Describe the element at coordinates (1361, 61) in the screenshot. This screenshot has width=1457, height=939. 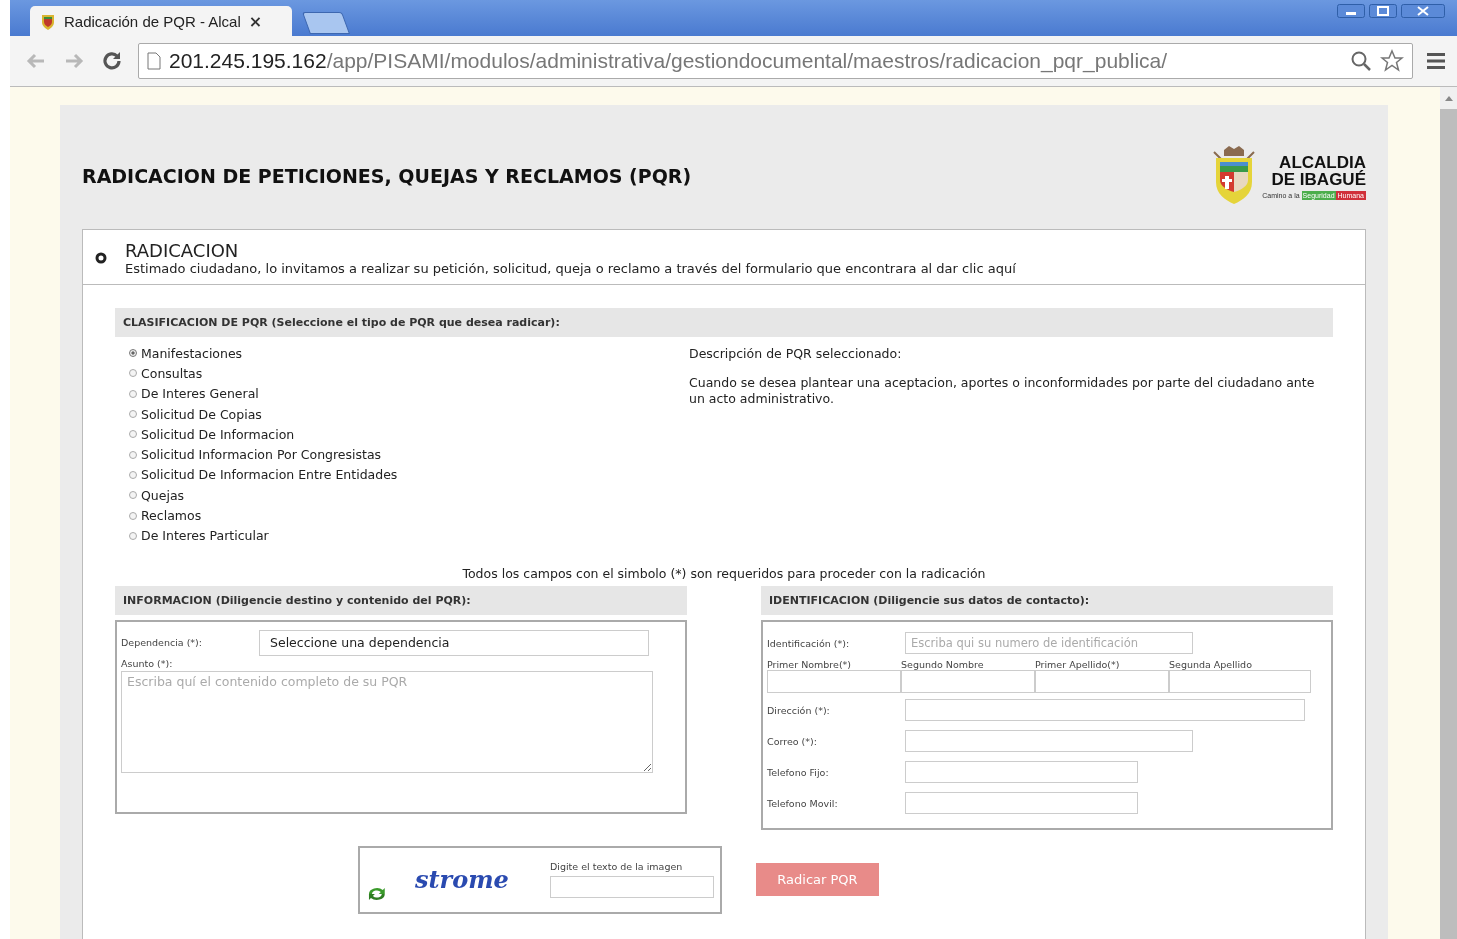
I see `search-icon` at that location.